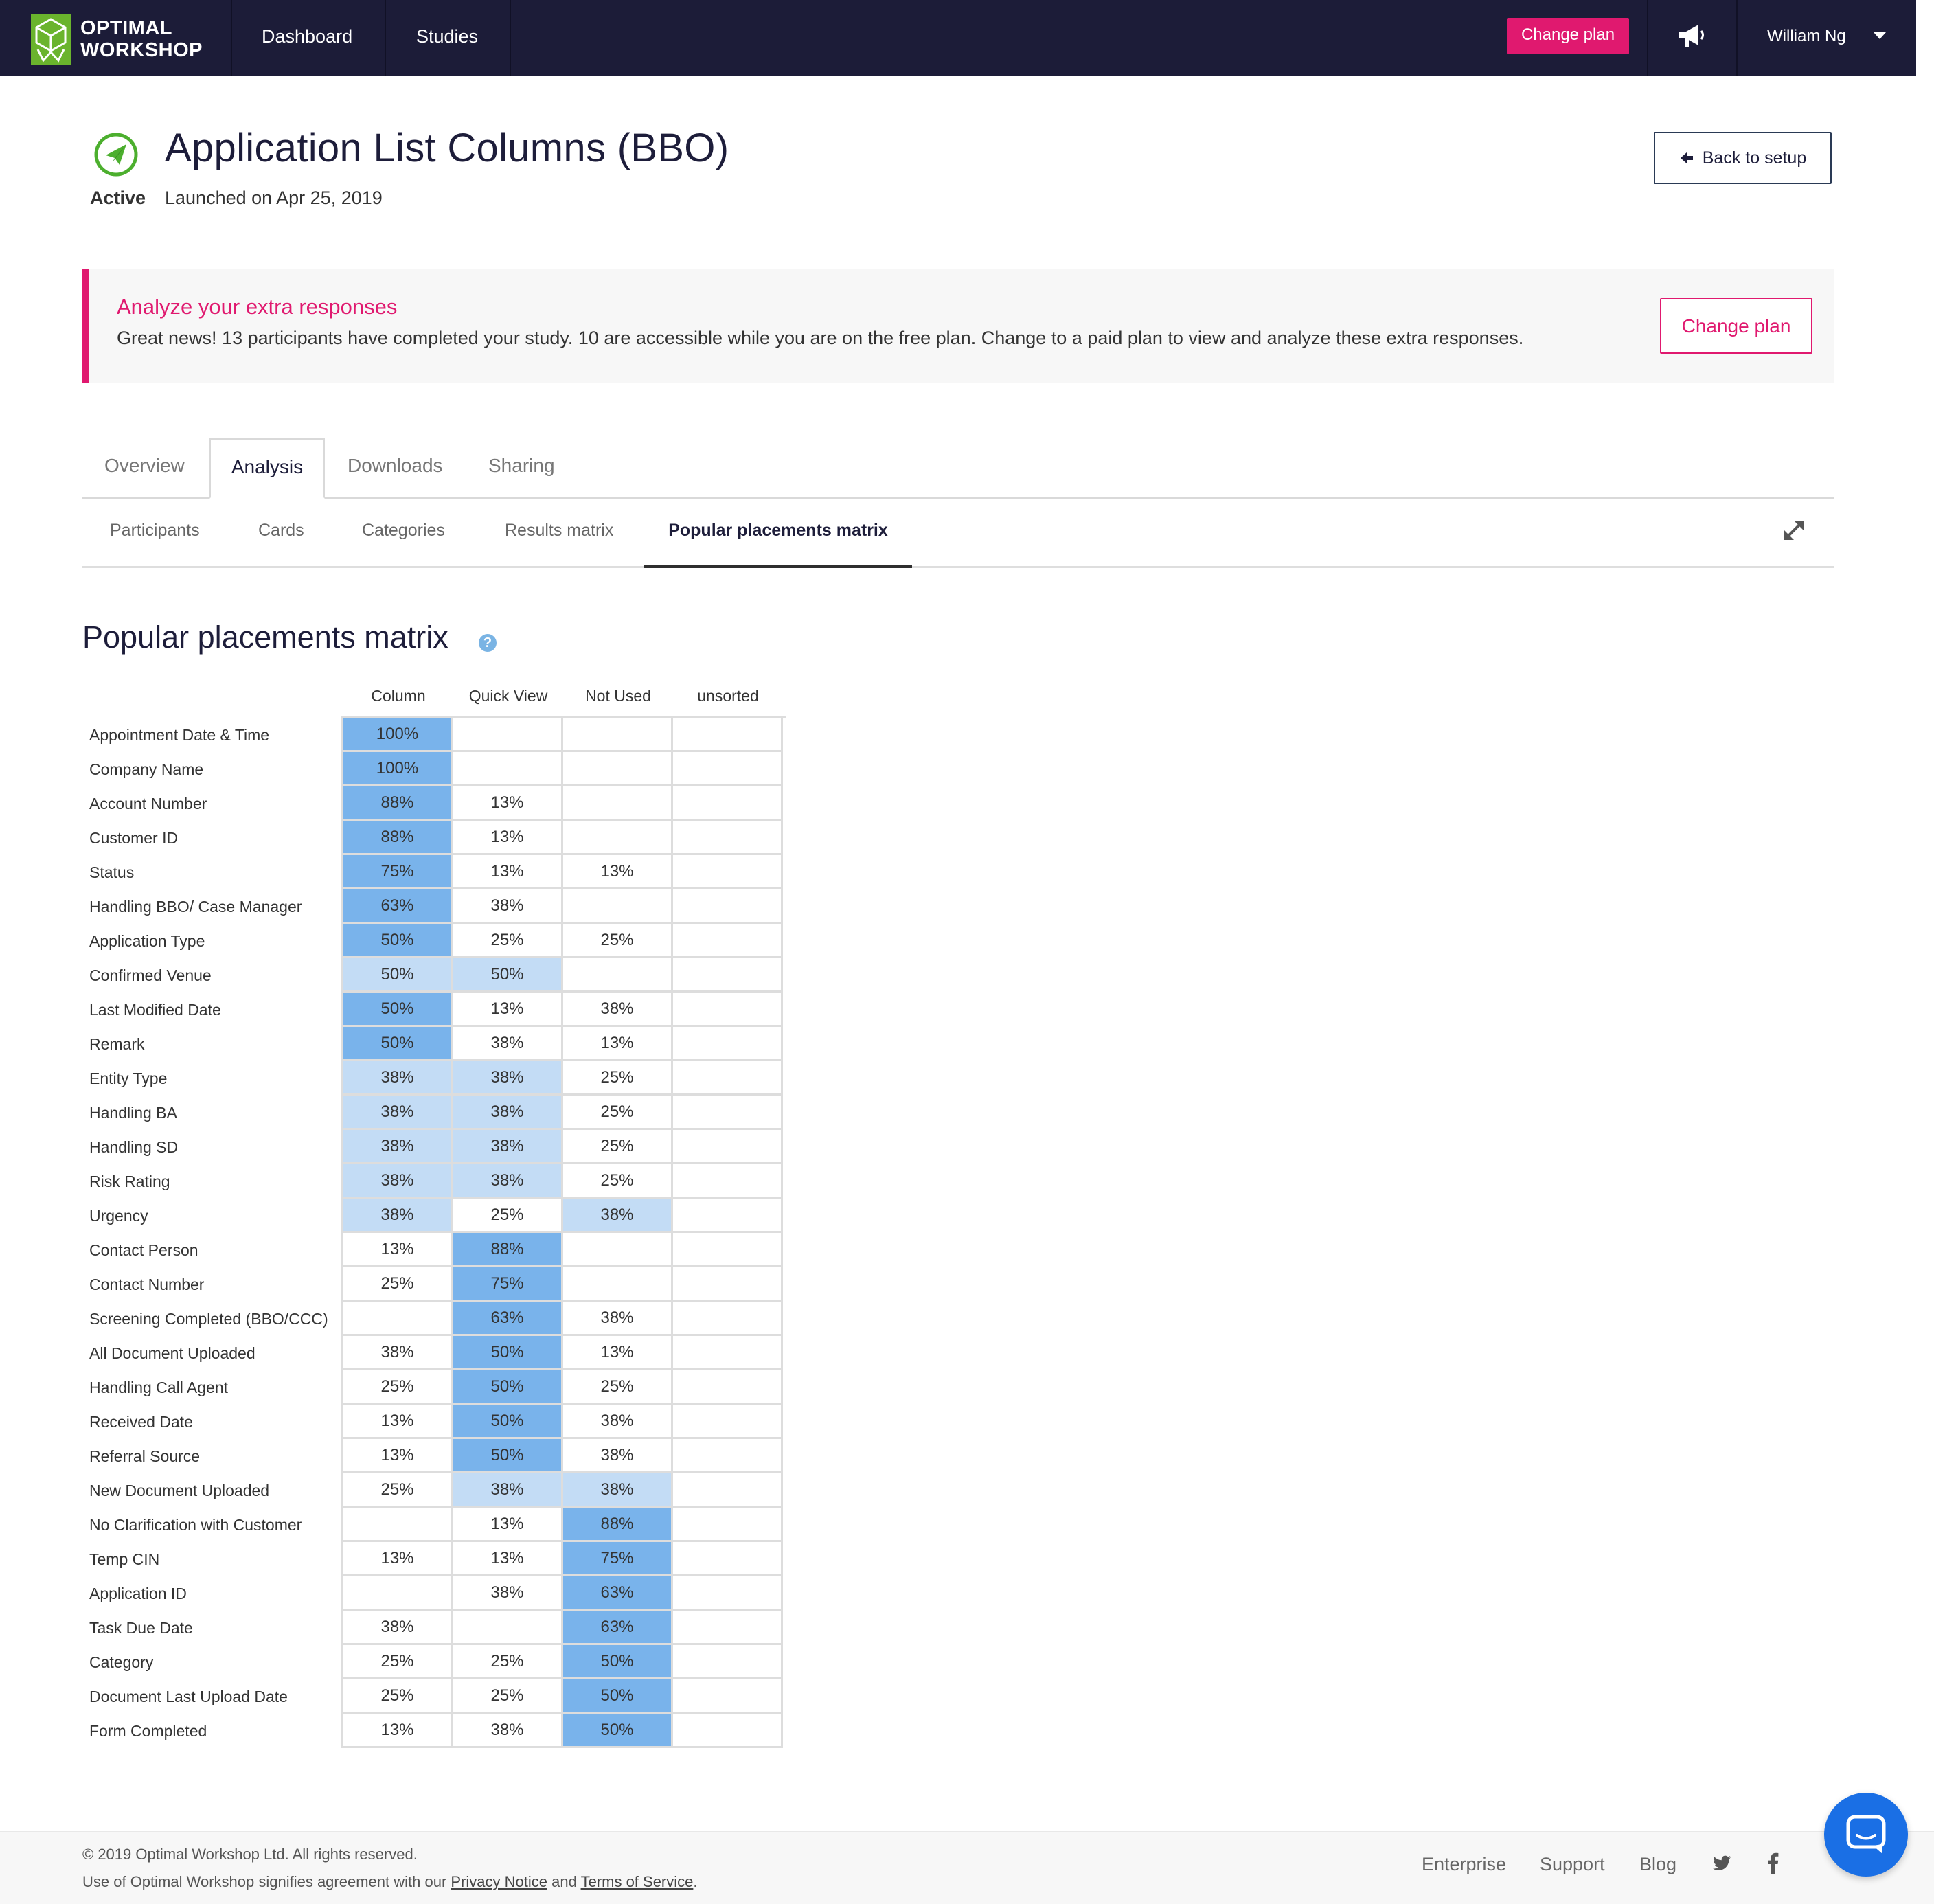 The height and width of the screenshot is (1904, 1934). What do you see at coordinates (1572, 1864) in the screenshot?
I see `footer-support-link: Support` at bounding box center [1572, 1864].